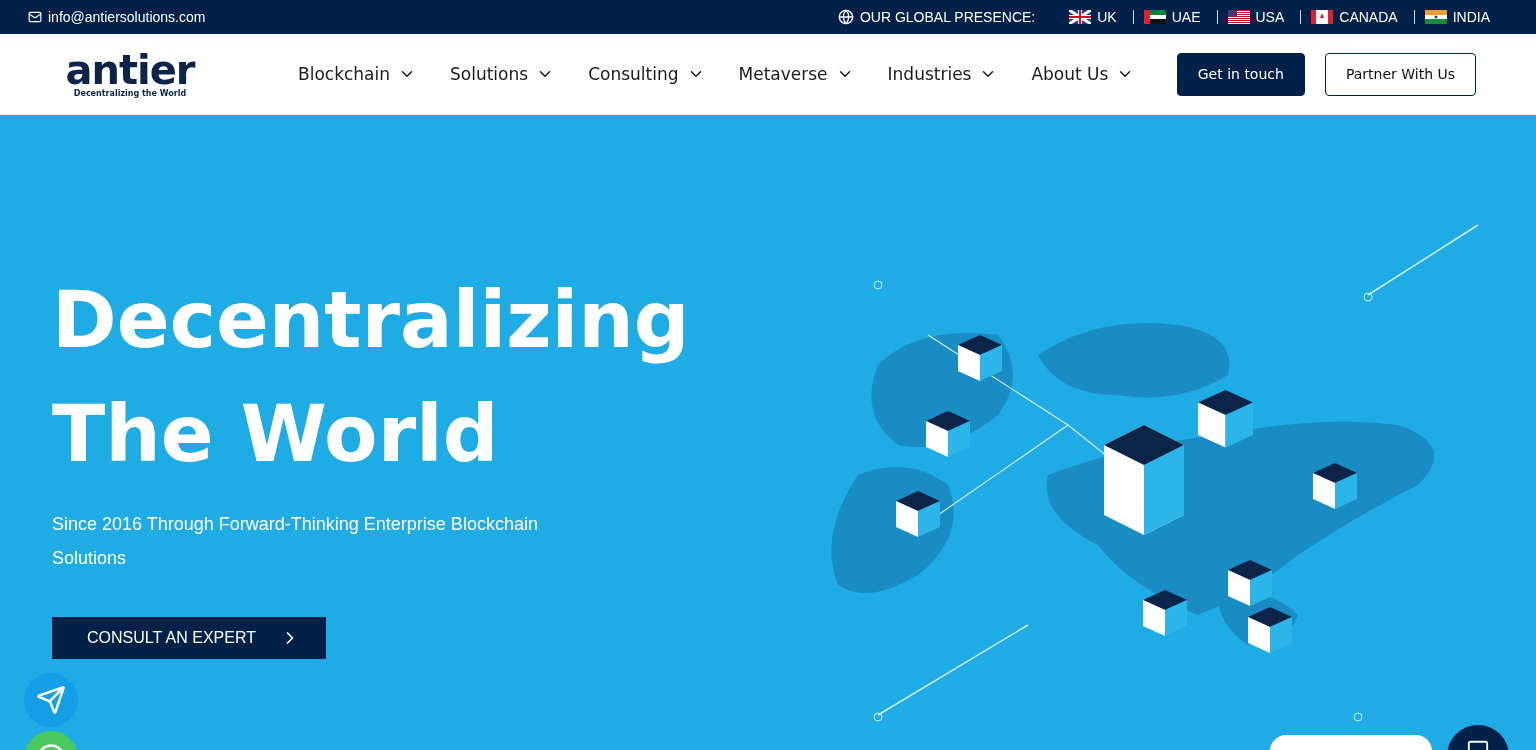  Describe the element at coordinates (51, 700) in the screenshot. I see `paper-plane-icon` at that location.